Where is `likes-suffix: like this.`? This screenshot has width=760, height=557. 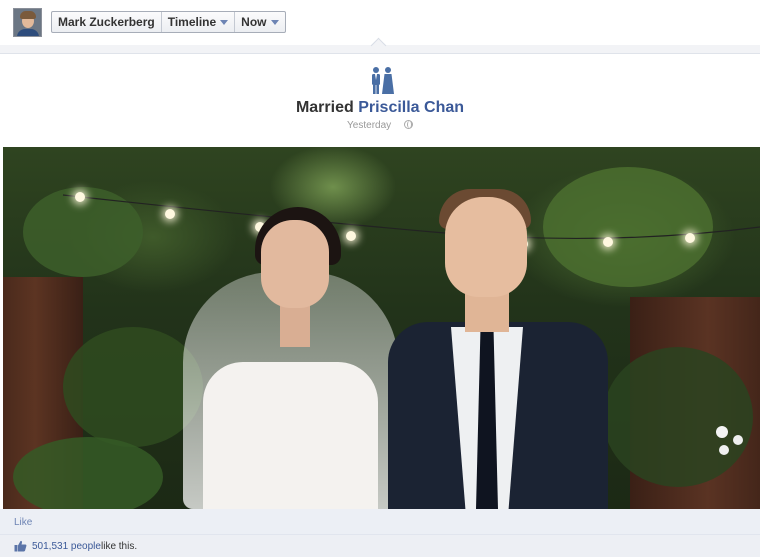 likes-suffix: like this. is located at coordinates (119, 546).